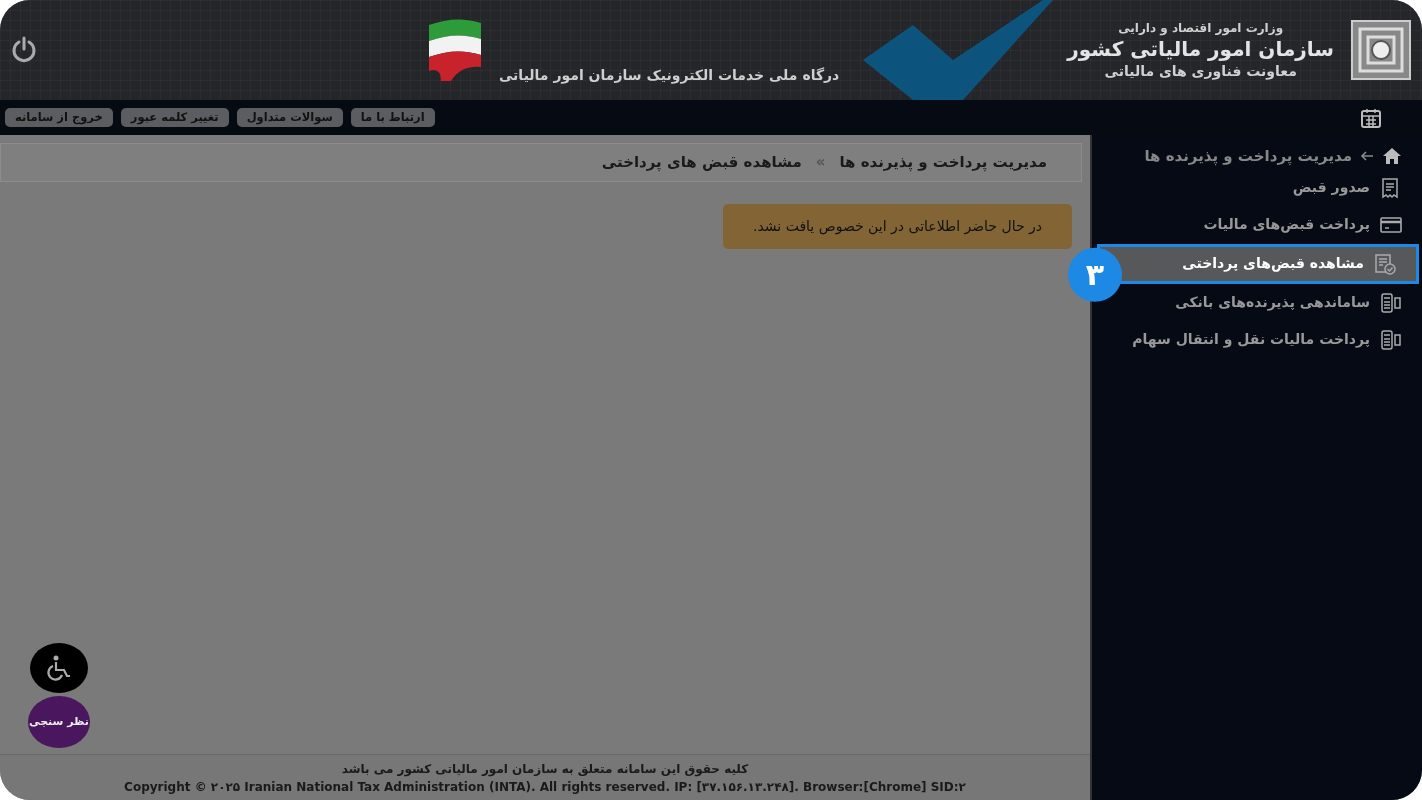 Image resolution: width=1422 pixels, height=800 pixels. Describe the element at coordinates (1367, 156) in the screenshot. I see `arrow-icon` at that location.